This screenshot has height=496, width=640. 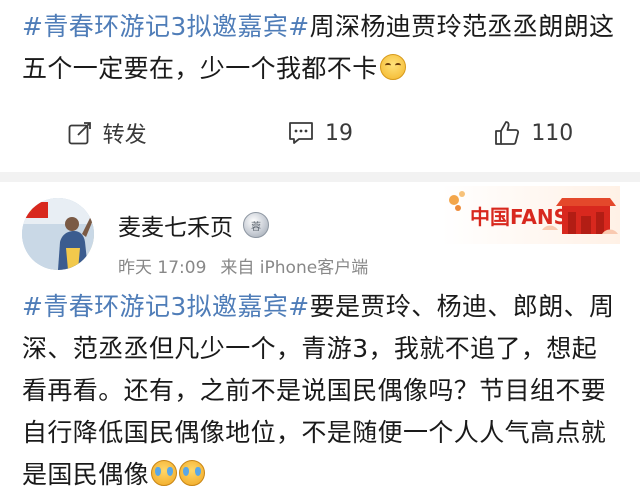 I want to click on post-1-action-bar: 转发 19 110, so click(x=320, y=133).